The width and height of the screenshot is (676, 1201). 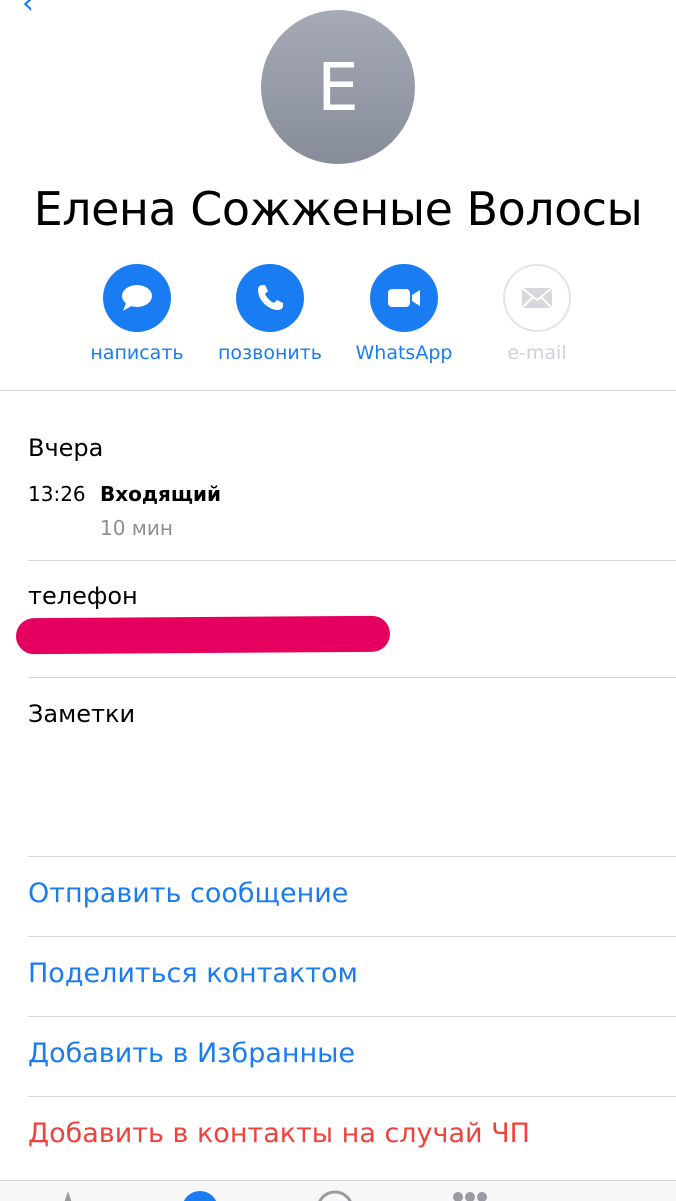 What do you see at coordinates (203, 635) in the screenshot?
I see `redacted-phone-number` at bounding box center [203, 635].